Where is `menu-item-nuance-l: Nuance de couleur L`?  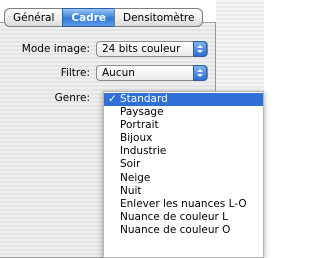
menu-item-nuance-l: Nuance de couleur L is located at coordinates (183, 217).